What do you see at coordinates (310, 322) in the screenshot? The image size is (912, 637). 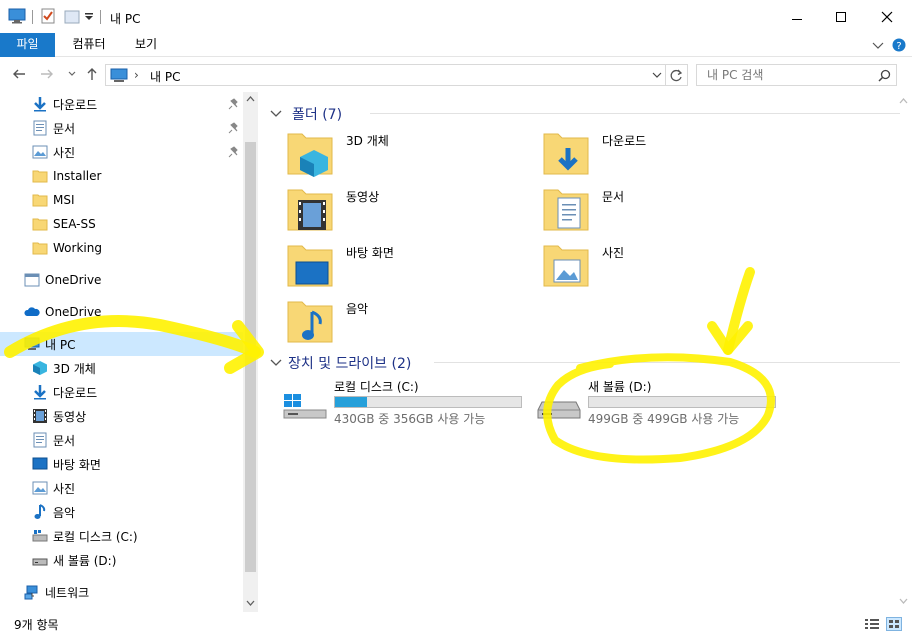 I see `music-icon` at bounding box center [310, 322].